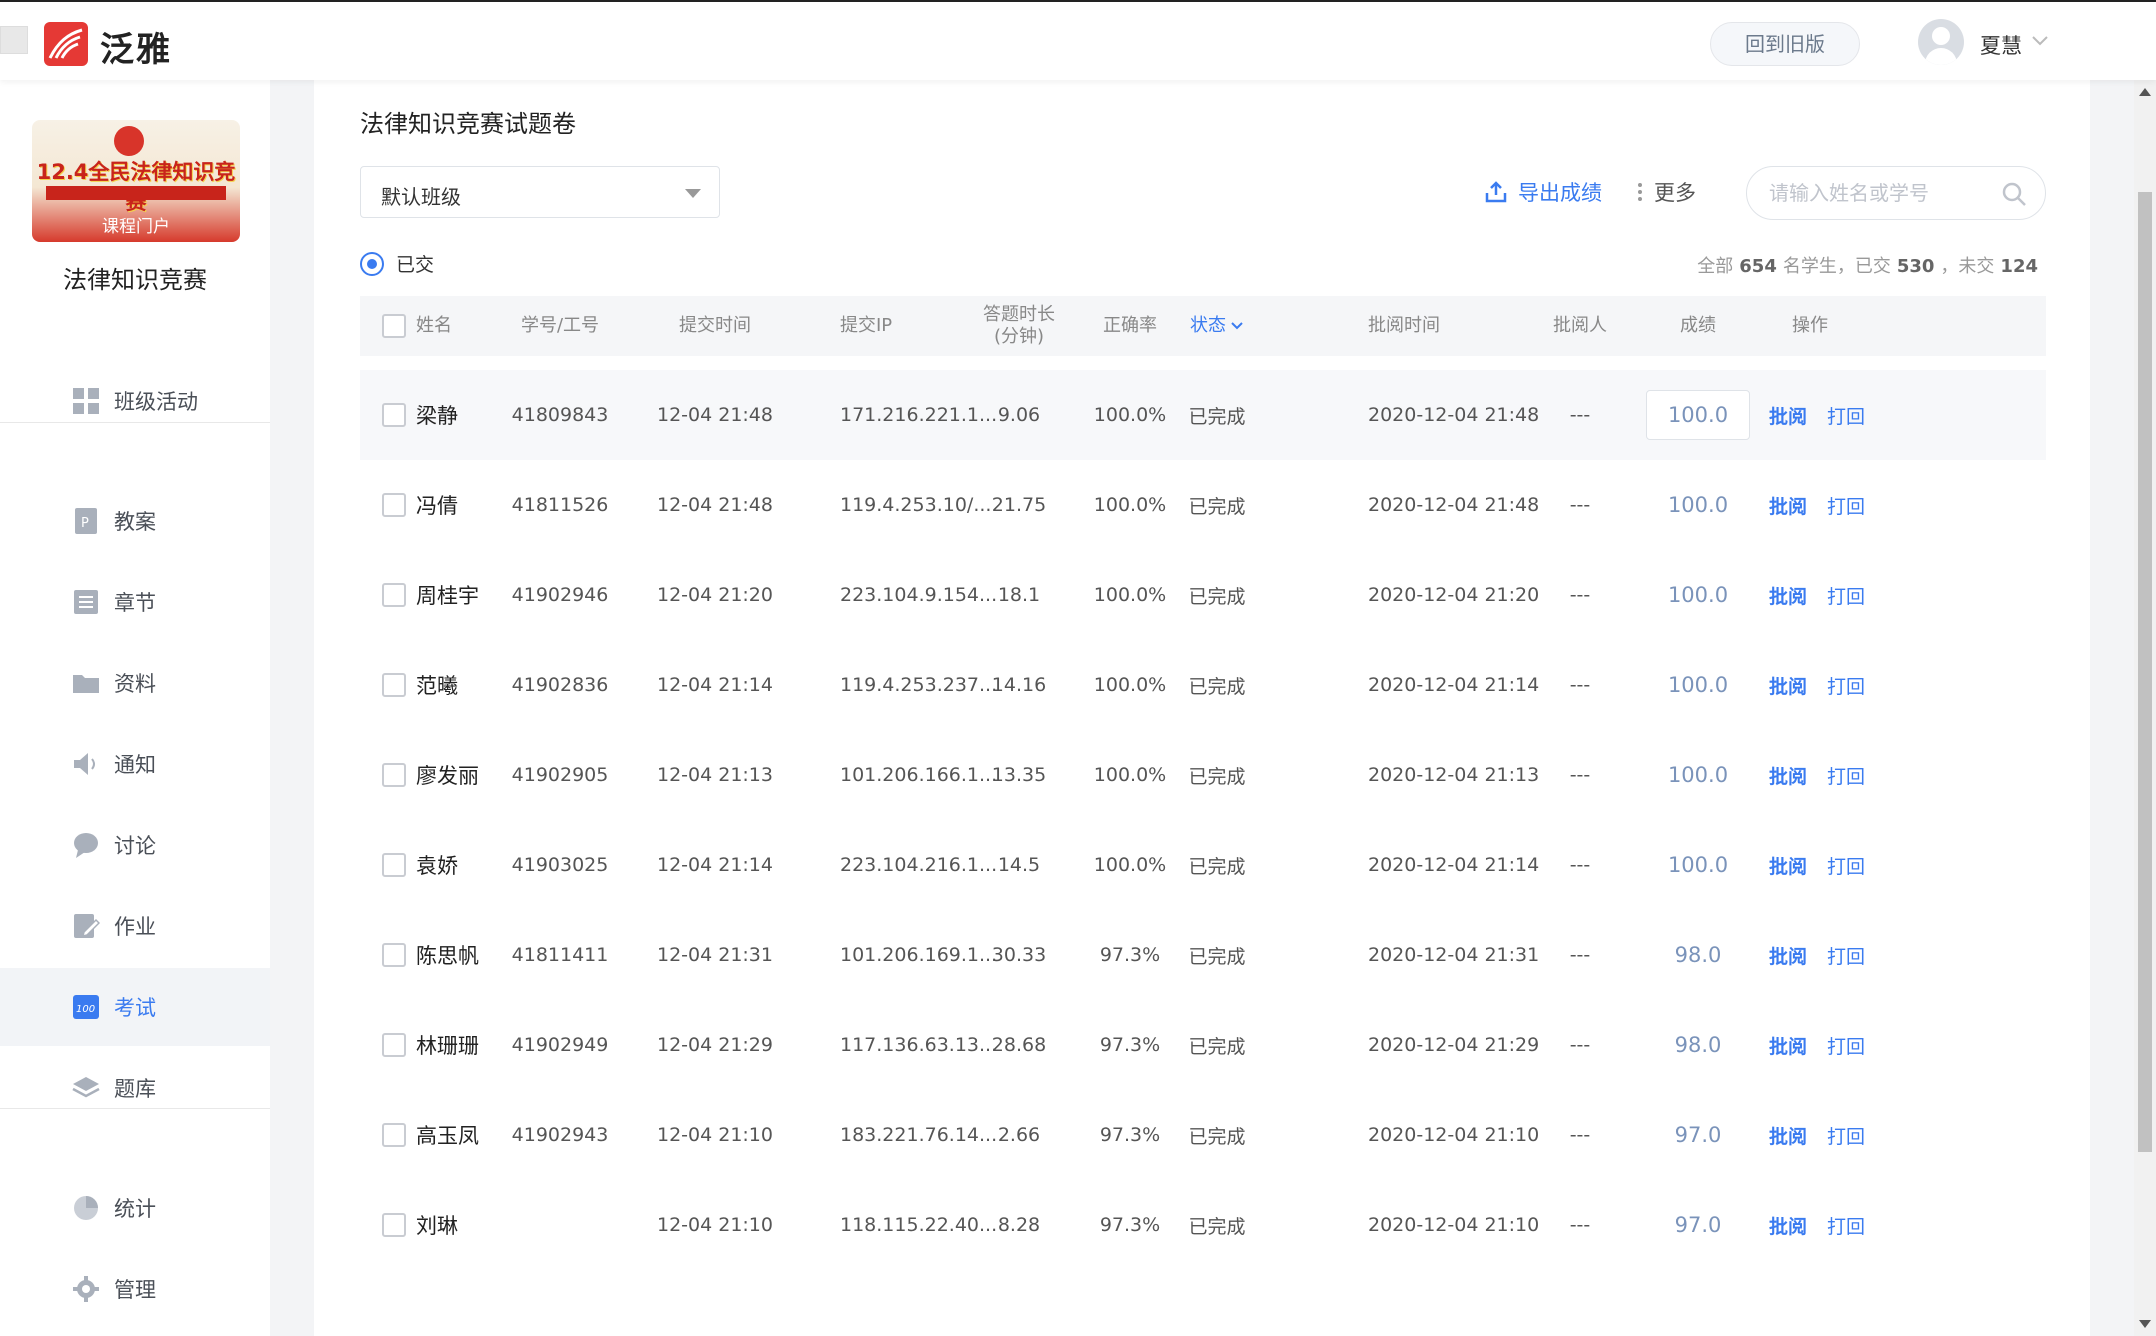 The image size is (2156, 1336). I want to click on back-to-old-version-button: 回到旧版, so click(1785, 44).